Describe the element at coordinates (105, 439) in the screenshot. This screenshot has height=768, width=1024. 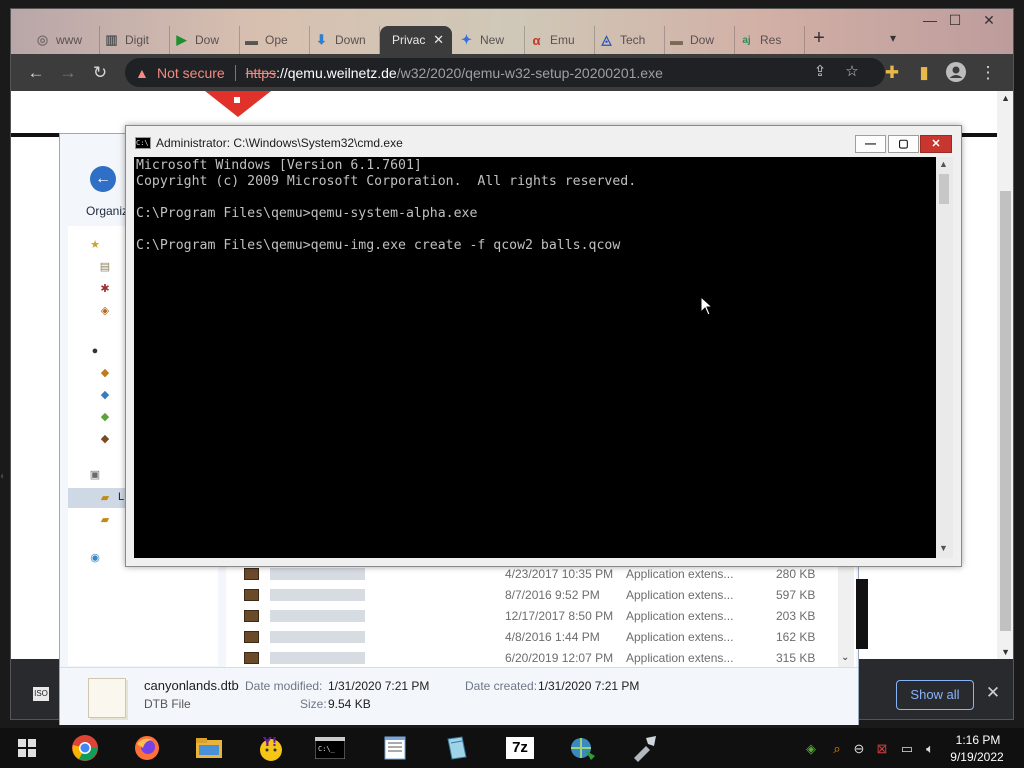
I see `videos-icon: ◆` at that location.